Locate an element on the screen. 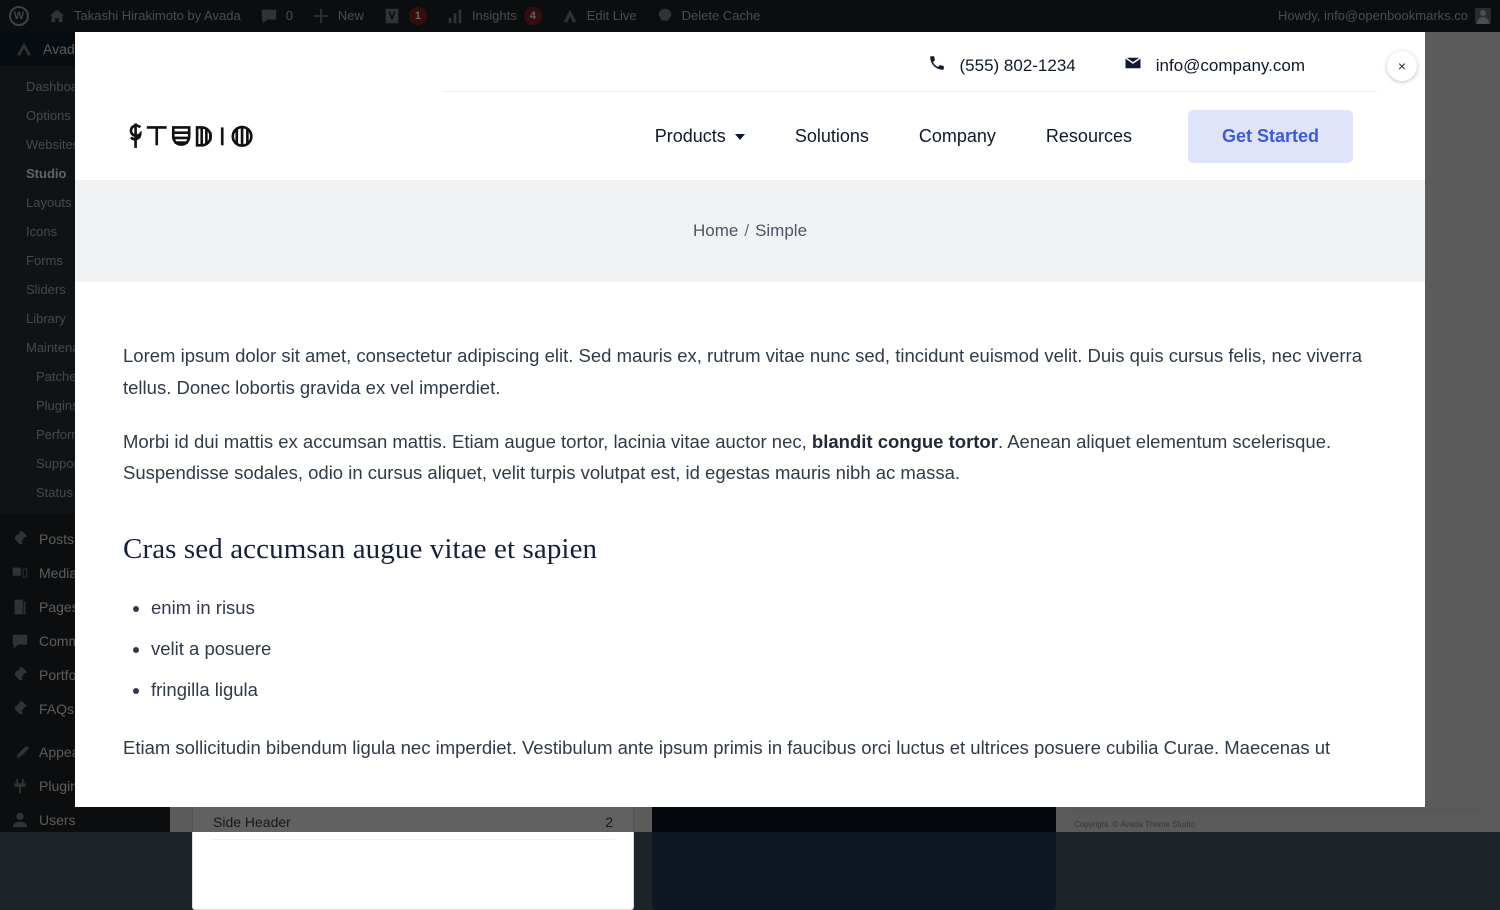 The width and height of the screenshot is (1500, 910). studio-wordmark-logo is located at coordinates (209, 136).